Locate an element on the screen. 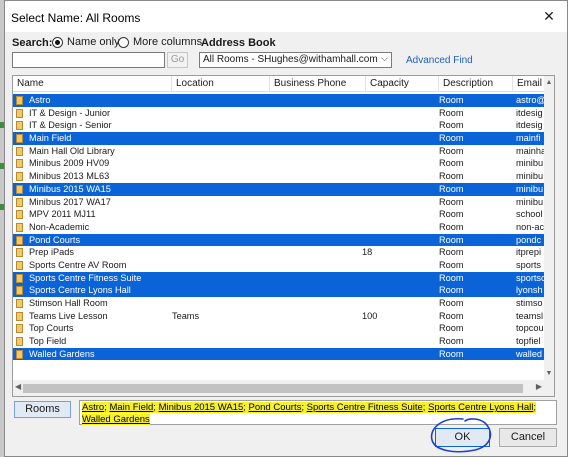 The width and height of the screenshot is (568, 457). selected-room-name: Sports Centre Lyons Hall is located at coordinates (480, 407).